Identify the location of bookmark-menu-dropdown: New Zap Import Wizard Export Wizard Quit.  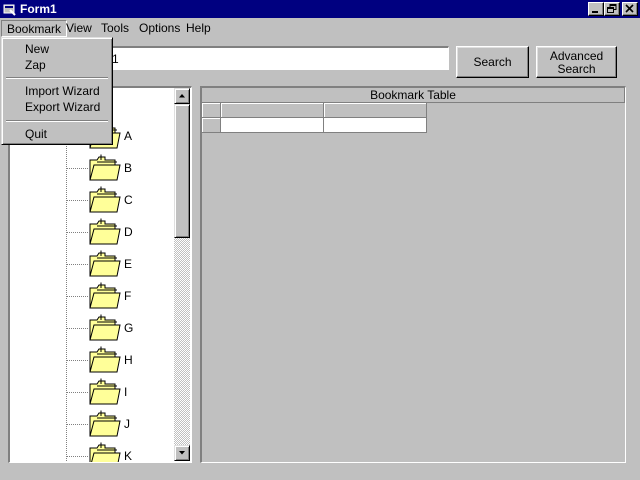
(57, 91).